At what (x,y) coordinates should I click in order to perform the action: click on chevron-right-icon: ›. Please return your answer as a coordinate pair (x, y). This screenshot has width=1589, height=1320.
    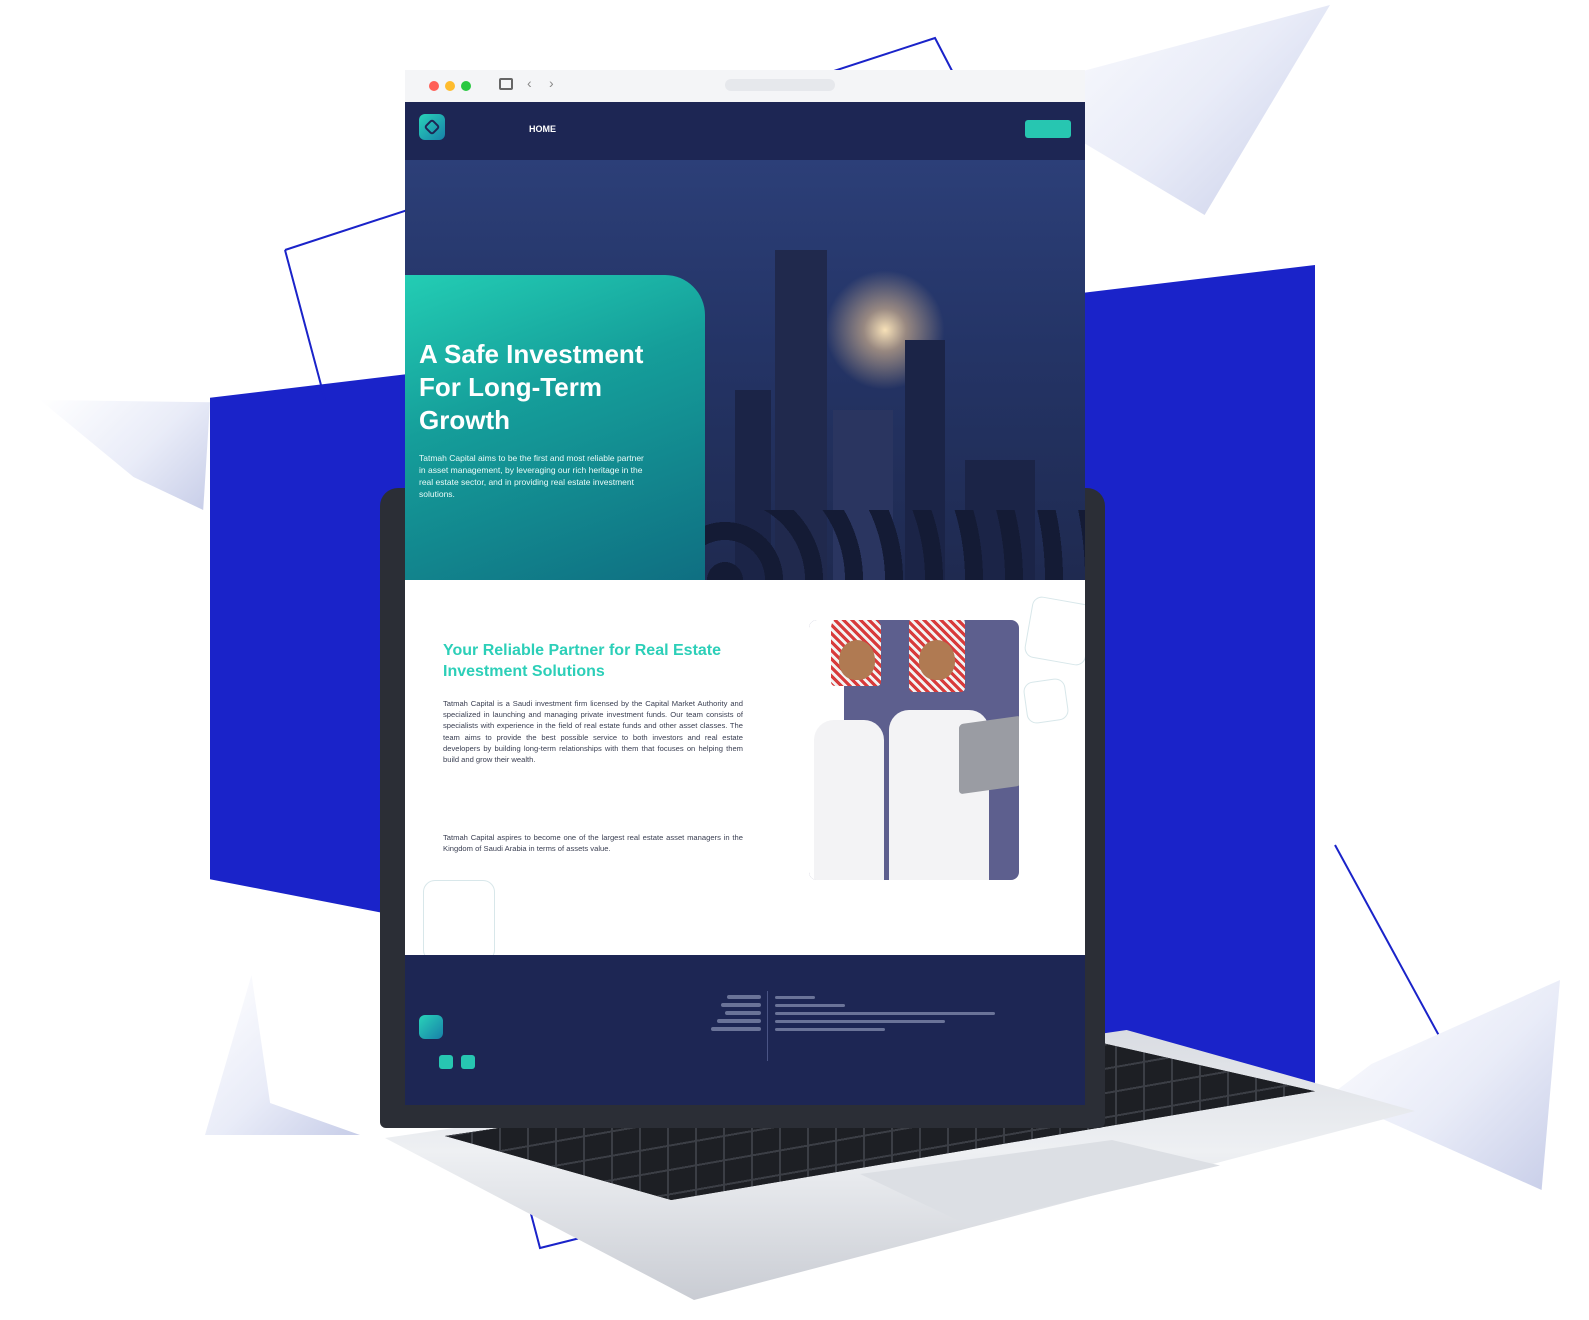
    Looking at the image, I should click on (551, 83).